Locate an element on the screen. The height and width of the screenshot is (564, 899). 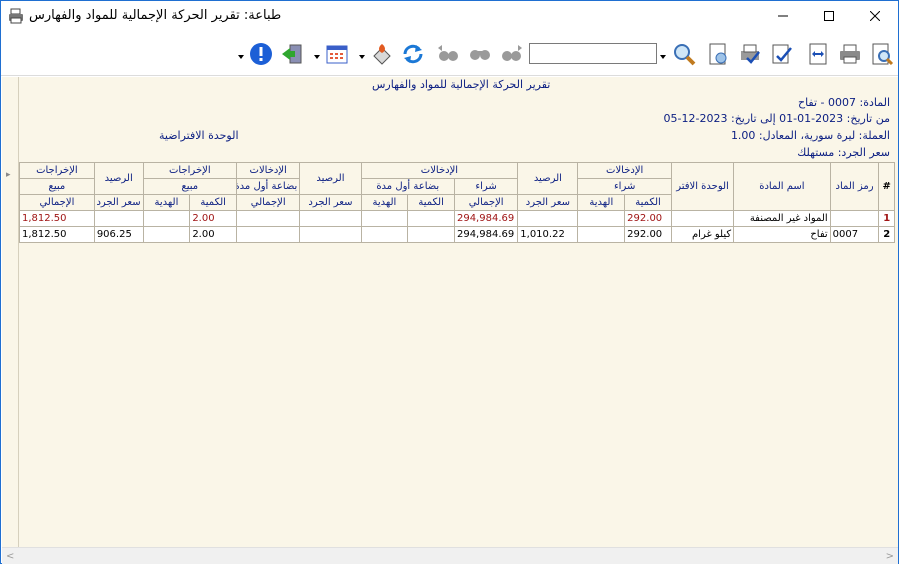
inv-price-header-2: سعر الجرد is located at coordinates (330, 202).